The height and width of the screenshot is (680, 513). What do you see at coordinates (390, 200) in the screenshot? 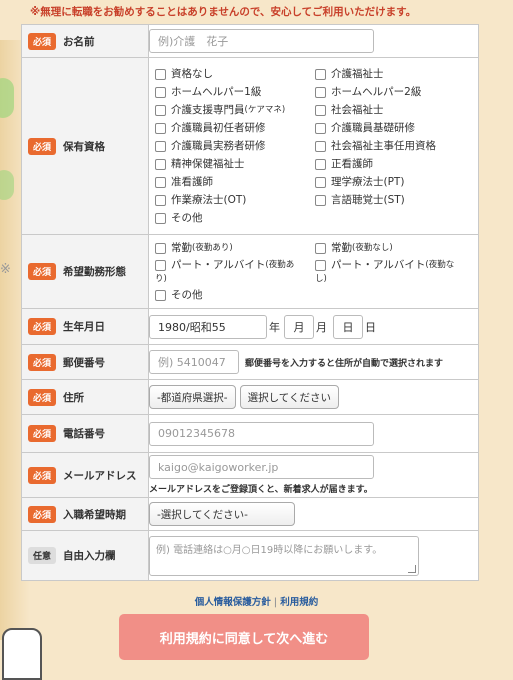
I see `qualification-option: 言語聴覚士(ST)` at bounding box center [390, 200].